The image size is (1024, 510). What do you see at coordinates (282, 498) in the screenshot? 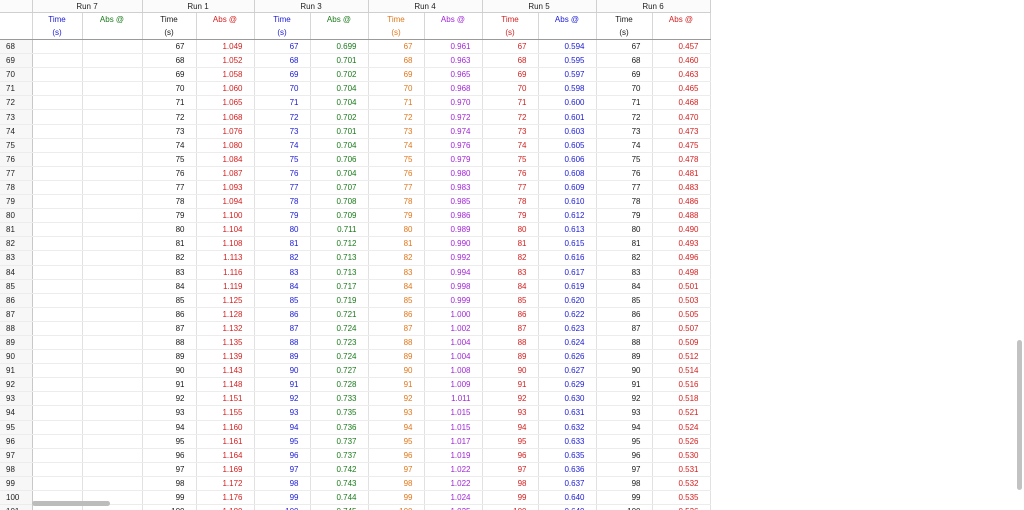
I see `time-cell: 99` at bounding box center [282, 498].